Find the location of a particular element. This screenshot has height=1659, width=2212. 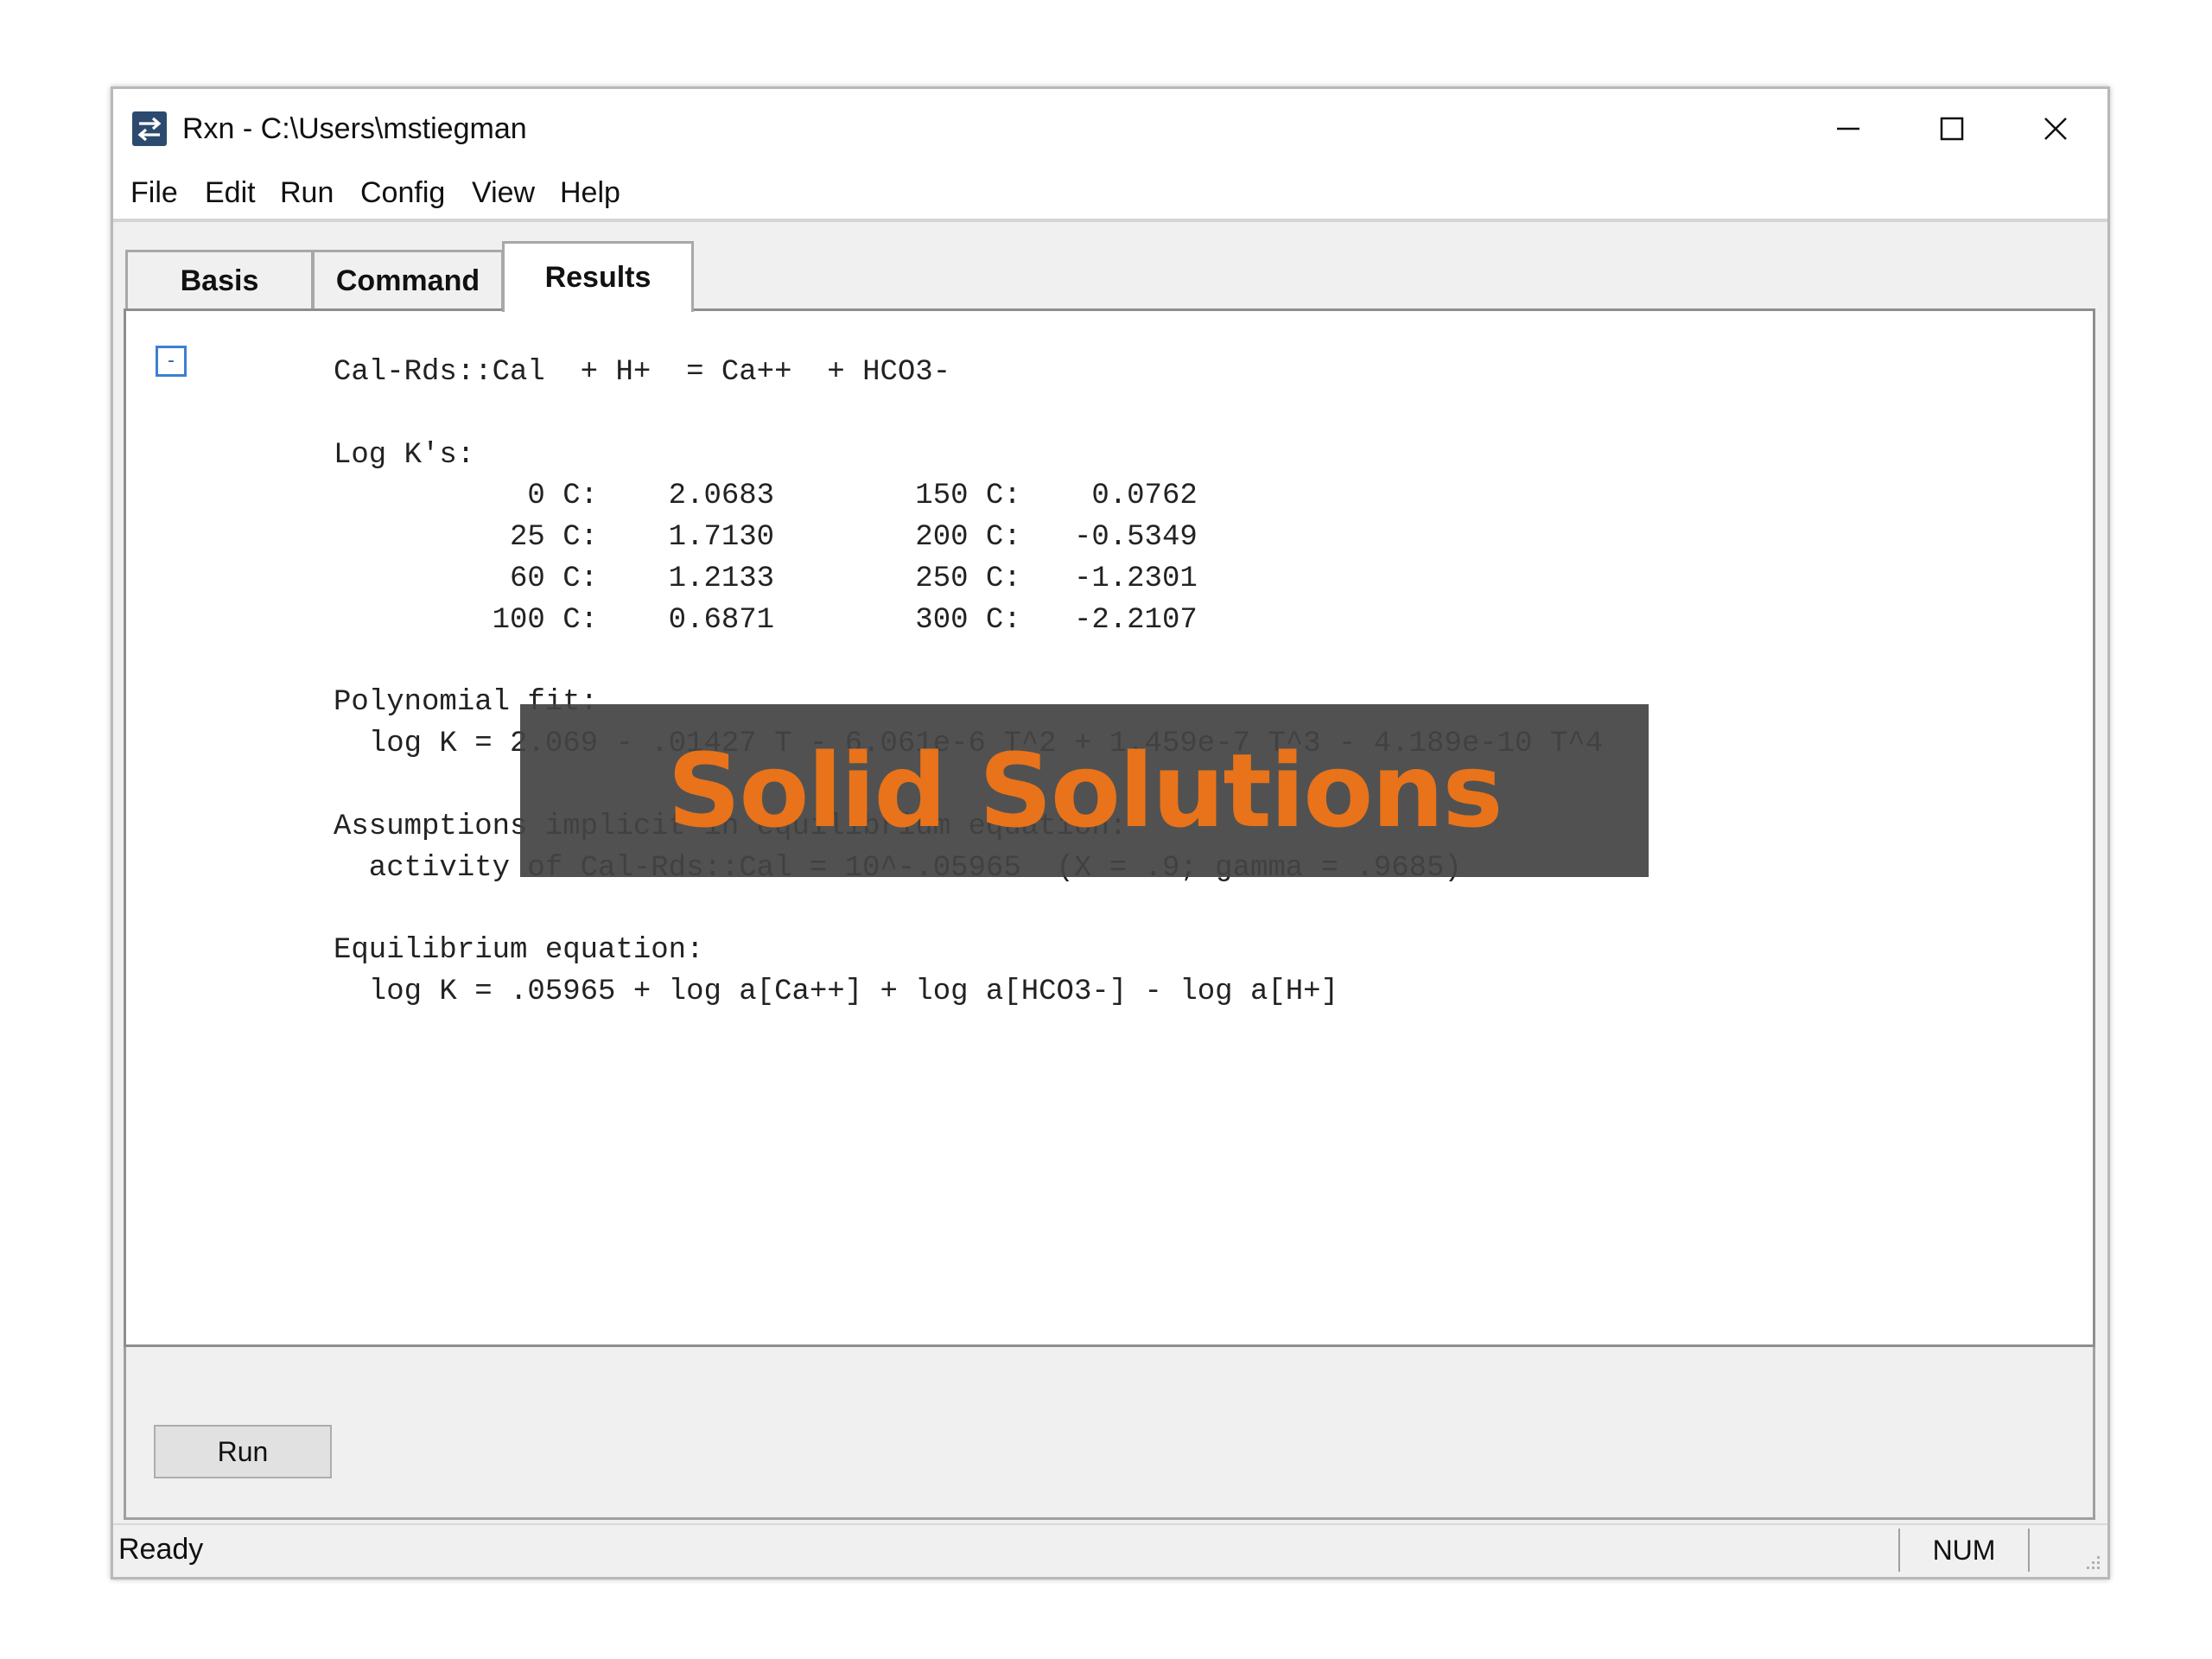

menu-bar: File Edit Run Config View Help is located at coordinates (1110, 195).